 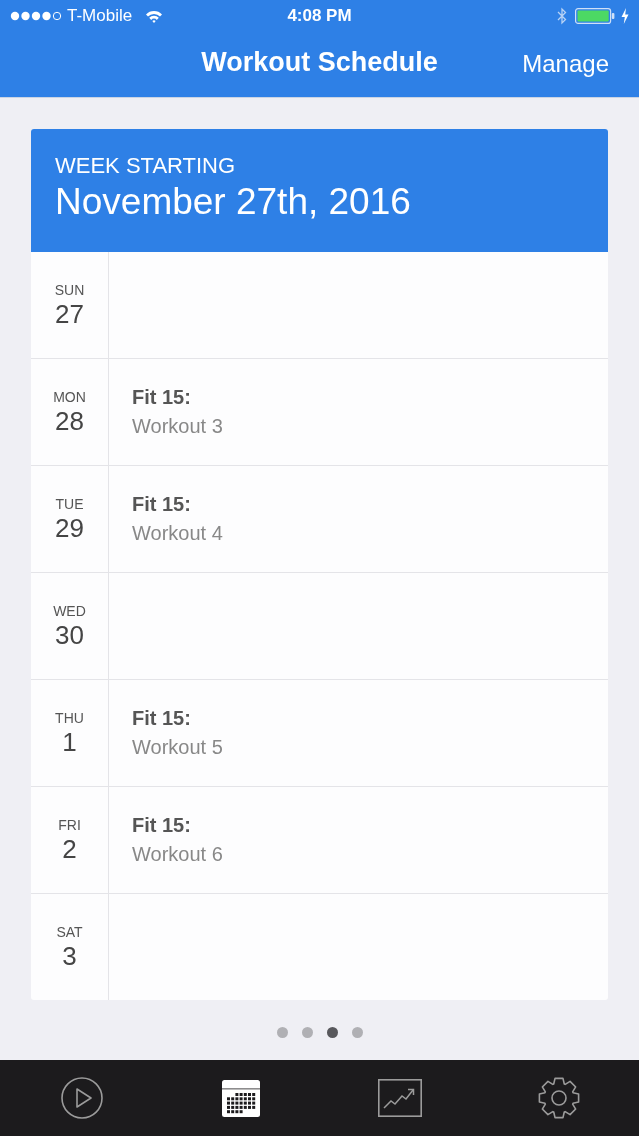 What do you see at coordinates (69, 397) in the screenshot?
I see `weekday-label: MON` at bounding box center [69, 397].